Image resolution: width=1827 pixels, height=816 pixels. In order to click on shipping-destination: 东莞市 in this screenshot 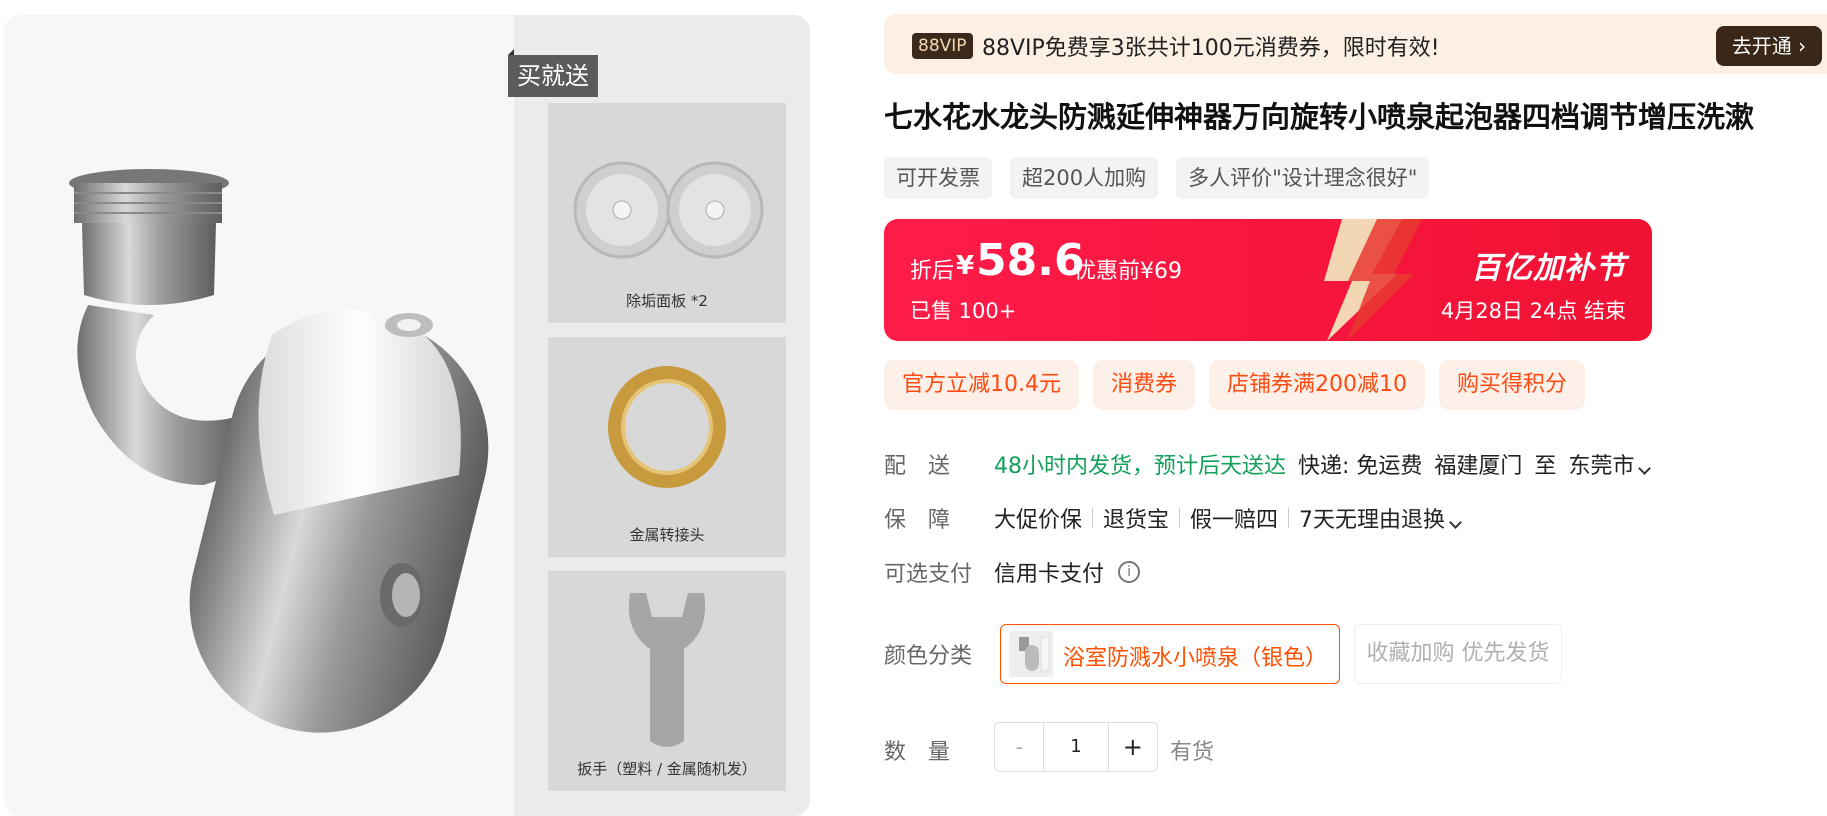, I will do `click(1610, 464)`.